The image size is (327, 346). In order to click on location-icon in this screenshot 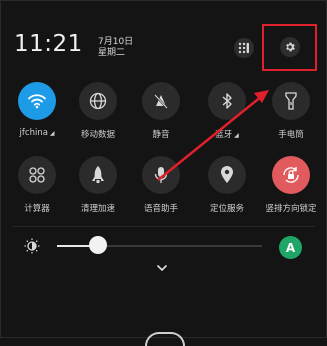, I will do `click(227, 174)`.